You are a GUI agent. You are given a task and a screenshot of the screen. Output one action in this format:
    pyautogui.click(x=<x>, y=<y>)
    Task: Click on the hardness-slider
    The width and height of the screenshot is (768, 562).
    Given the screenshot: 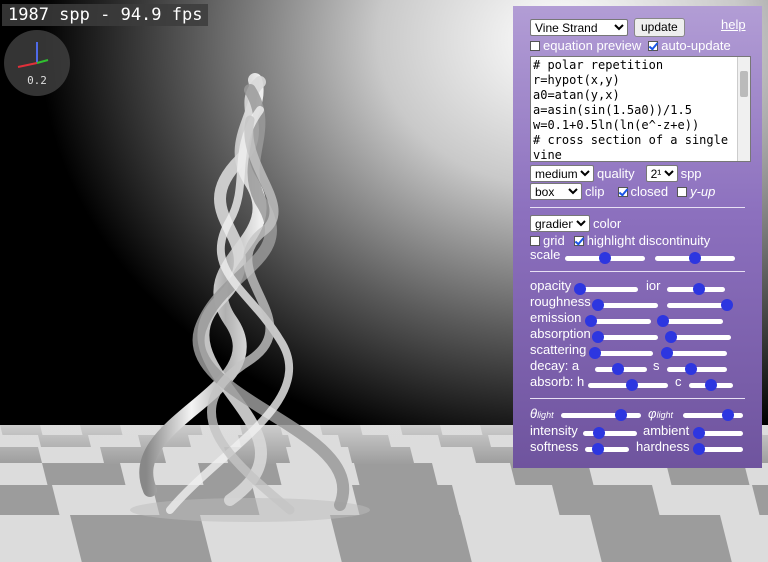 What is the action you would take?
    pyautogui.click(x=718, y=449)
    